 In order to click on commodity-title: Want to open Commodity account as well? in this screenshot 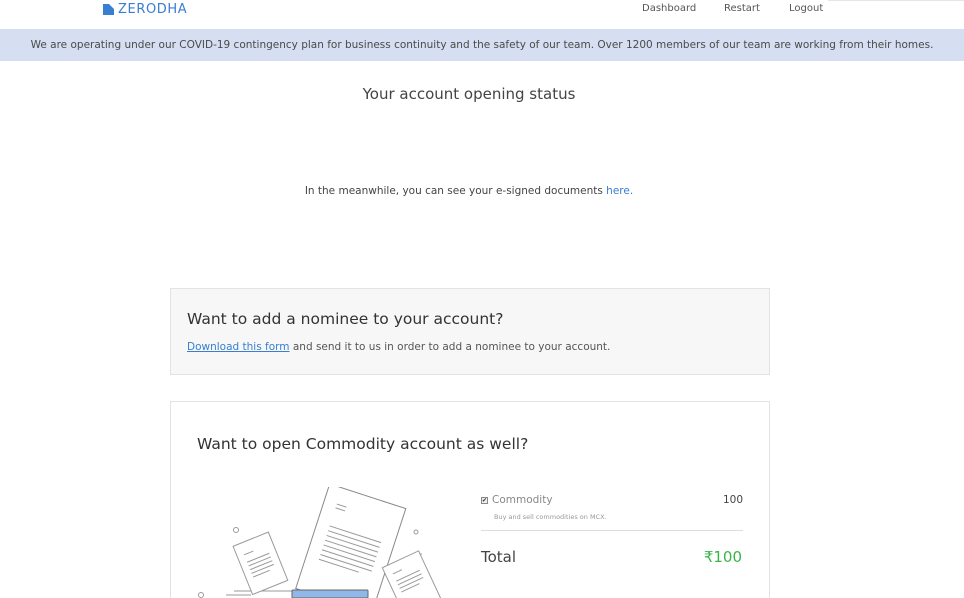, I will do `click(363, 444)`.